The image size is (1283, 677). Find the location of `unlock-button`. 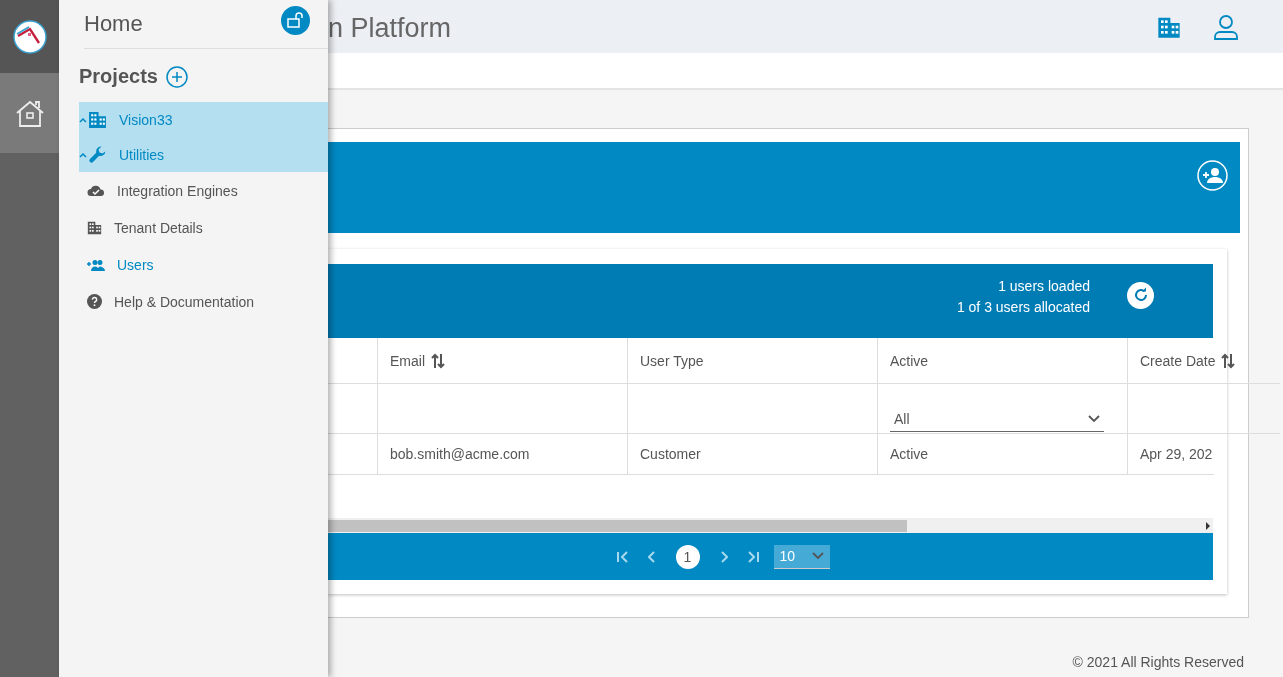

unlock-button is located at coordinates (295, 20).